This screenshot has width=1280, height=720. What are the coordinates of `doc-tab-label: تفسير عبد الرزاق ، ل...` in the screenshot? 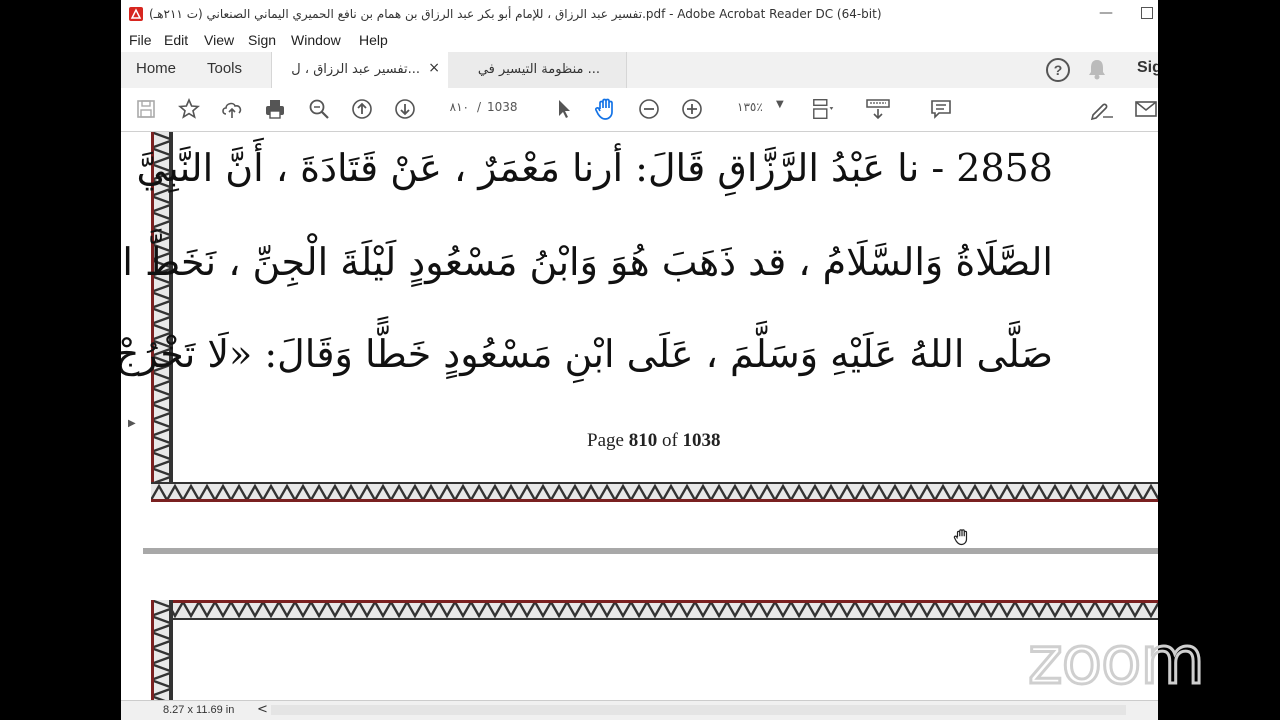 It's located at (355, 69).